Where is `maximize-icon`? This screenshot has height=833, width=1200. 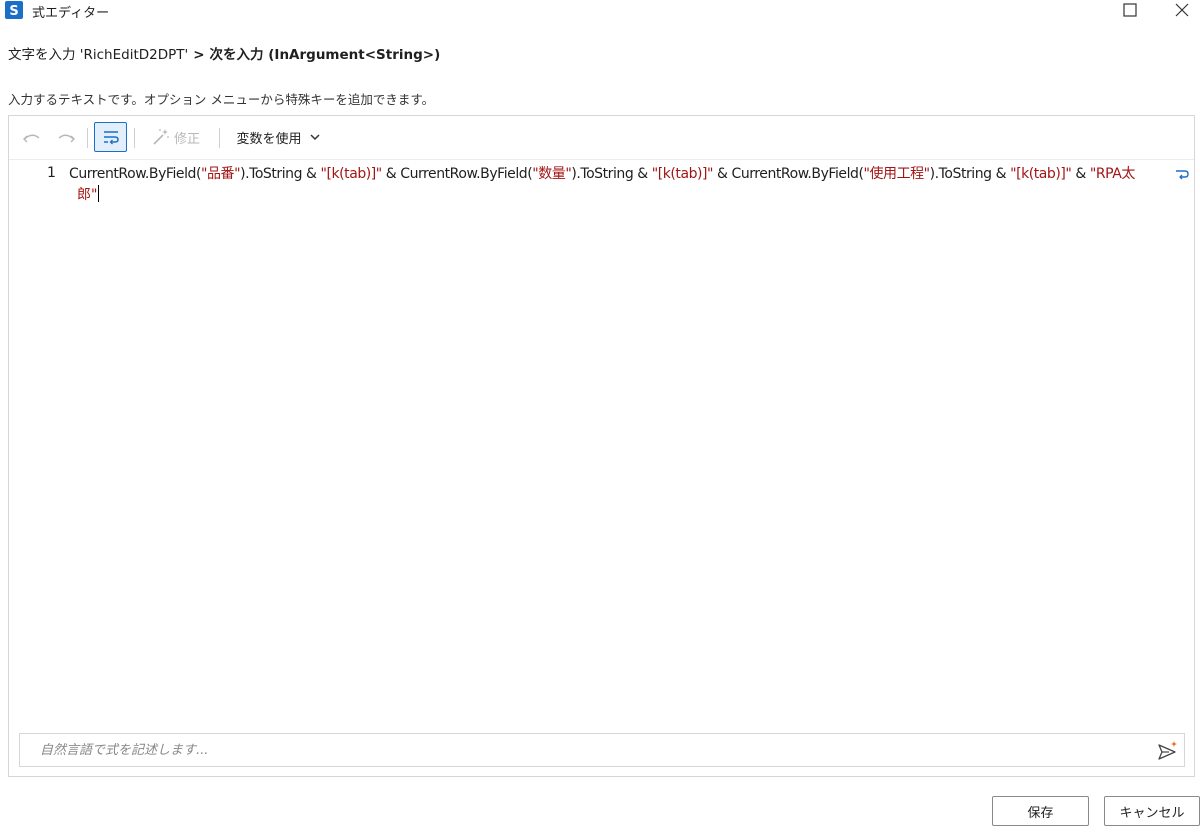
maximize-icon is located at coordinates (1130, 10).